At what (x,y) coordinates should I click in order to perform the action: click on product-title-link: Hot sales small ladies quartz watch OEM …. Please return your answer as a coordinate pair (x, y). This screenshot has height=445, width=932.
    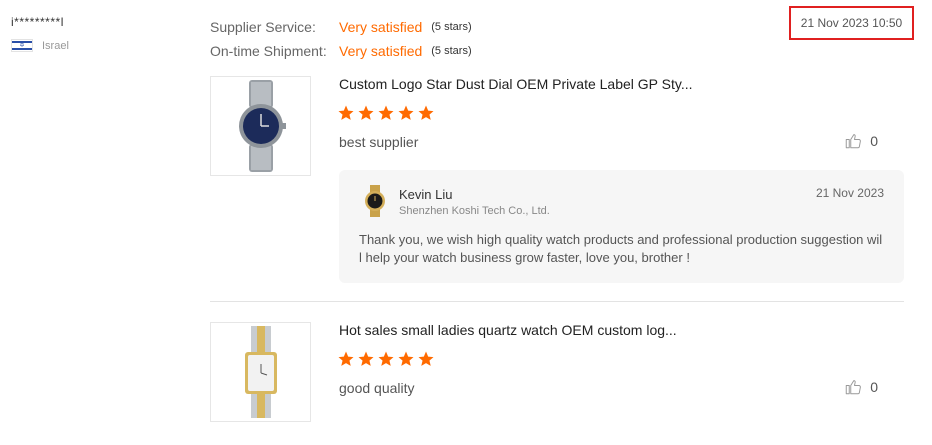
    Looking at the image, I should click on (508, 330).